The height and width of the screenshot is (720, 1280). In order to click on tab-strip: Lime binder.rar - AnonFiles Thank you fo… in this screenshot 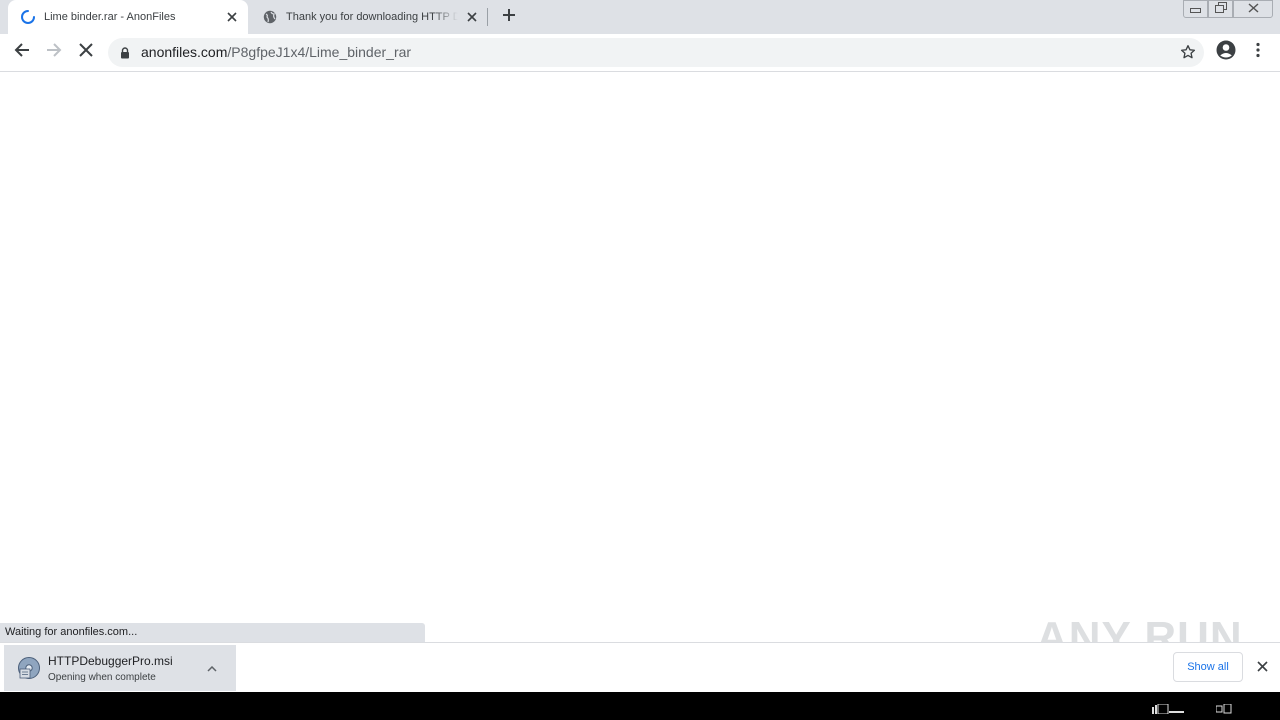, I will do `click(640, 17)`.